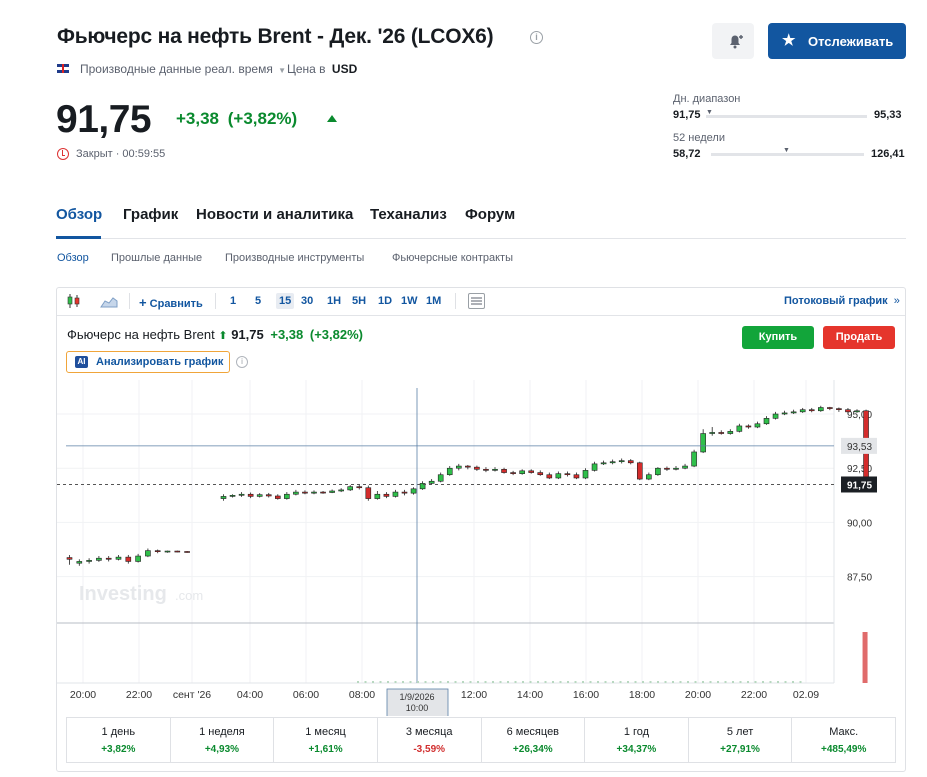 The image size is (927, 777). Describe the element at coordinates (79, 214) in the screenshot. I see `tab-overview: Обзор` at that location.